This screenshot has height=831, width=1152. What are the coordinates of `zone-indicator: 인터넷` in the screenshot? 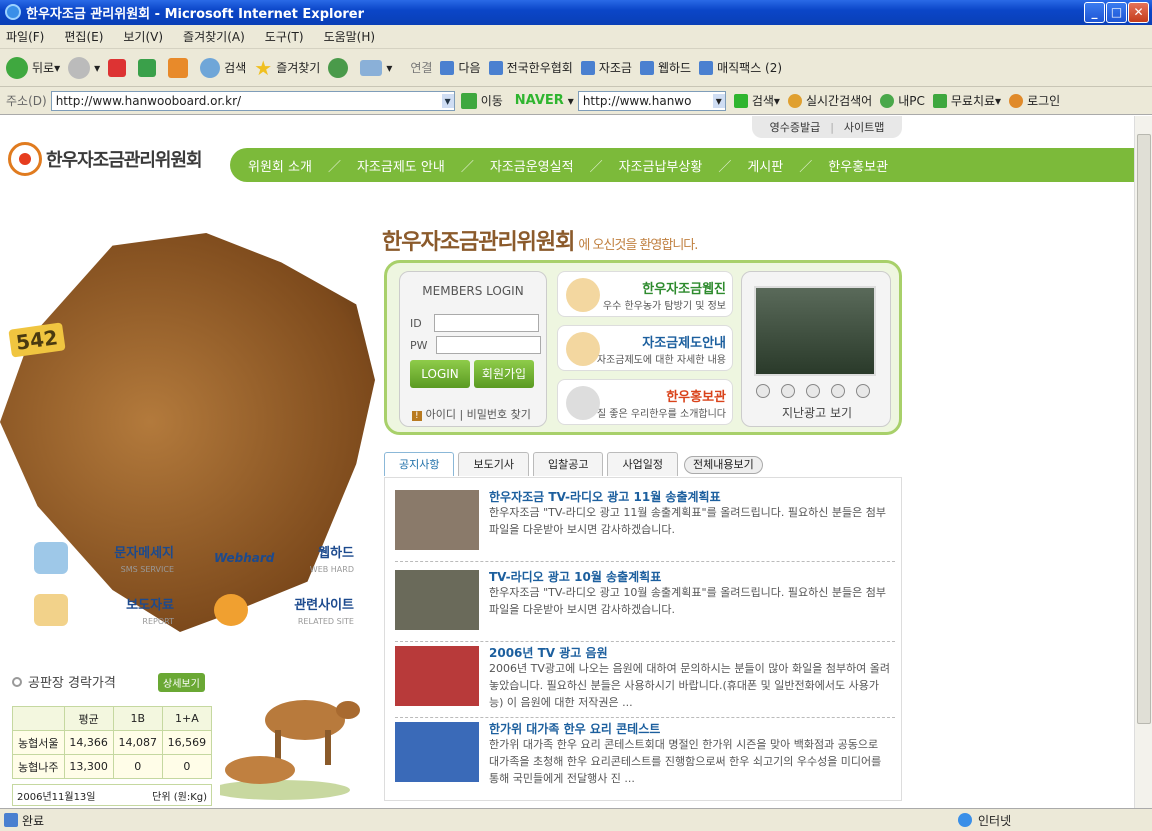 It's located at (984, 820).